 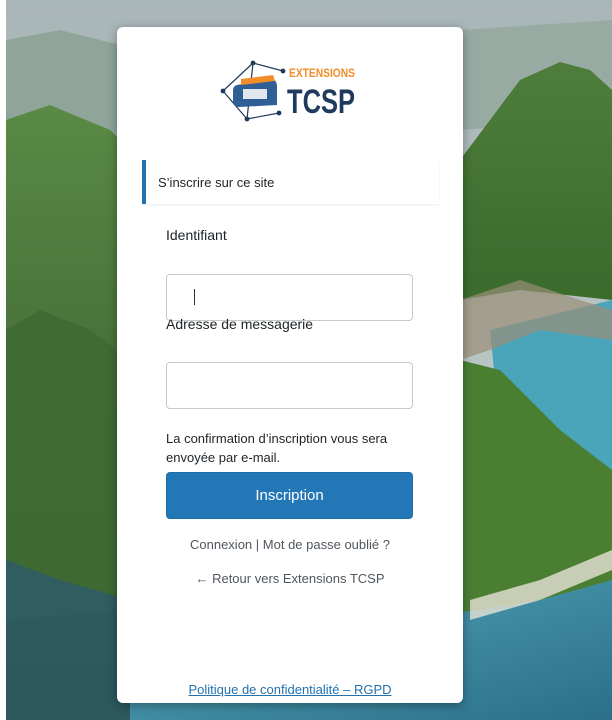 I want to click on register-notice: S’inscrire sur ce site, so click(x=290, y=182).